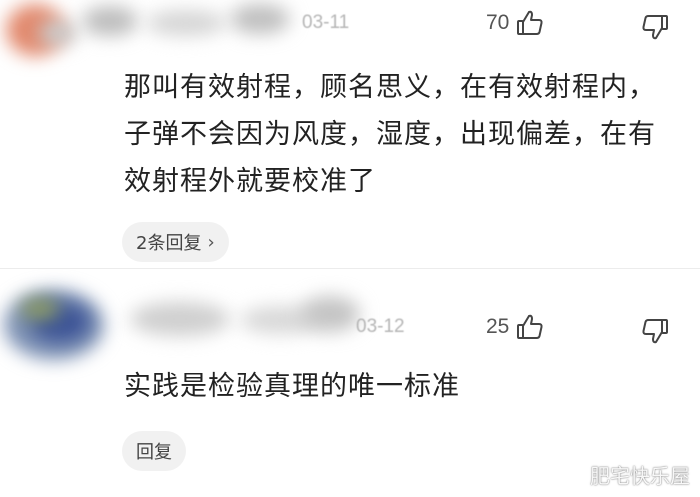 The width and height of the screenshot is (700, 497). Describe the element at coordinates (211, 242) in the screenshot. I see `chevron-right-icon: ›` at that location.